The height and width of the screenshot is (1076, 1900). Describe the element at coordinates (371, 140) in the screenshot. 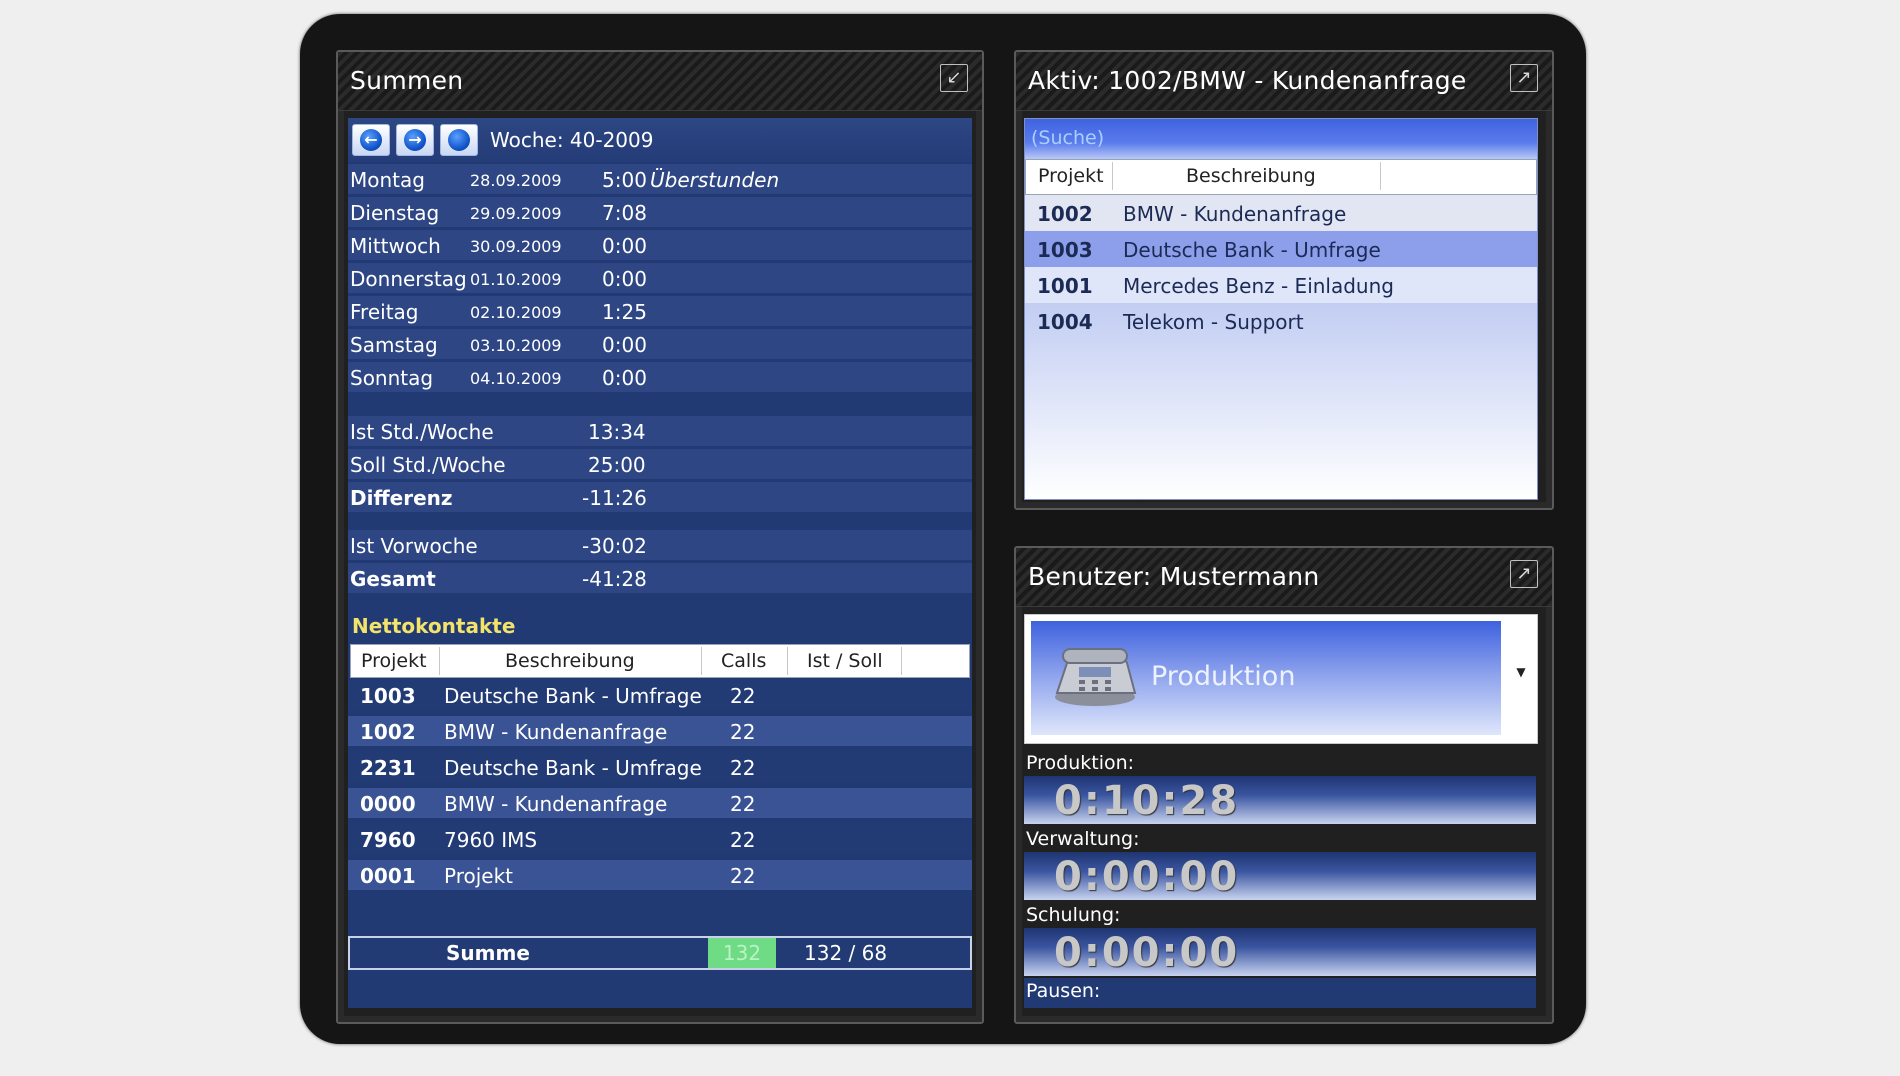

I see `prev-week-button: ←` at that location.